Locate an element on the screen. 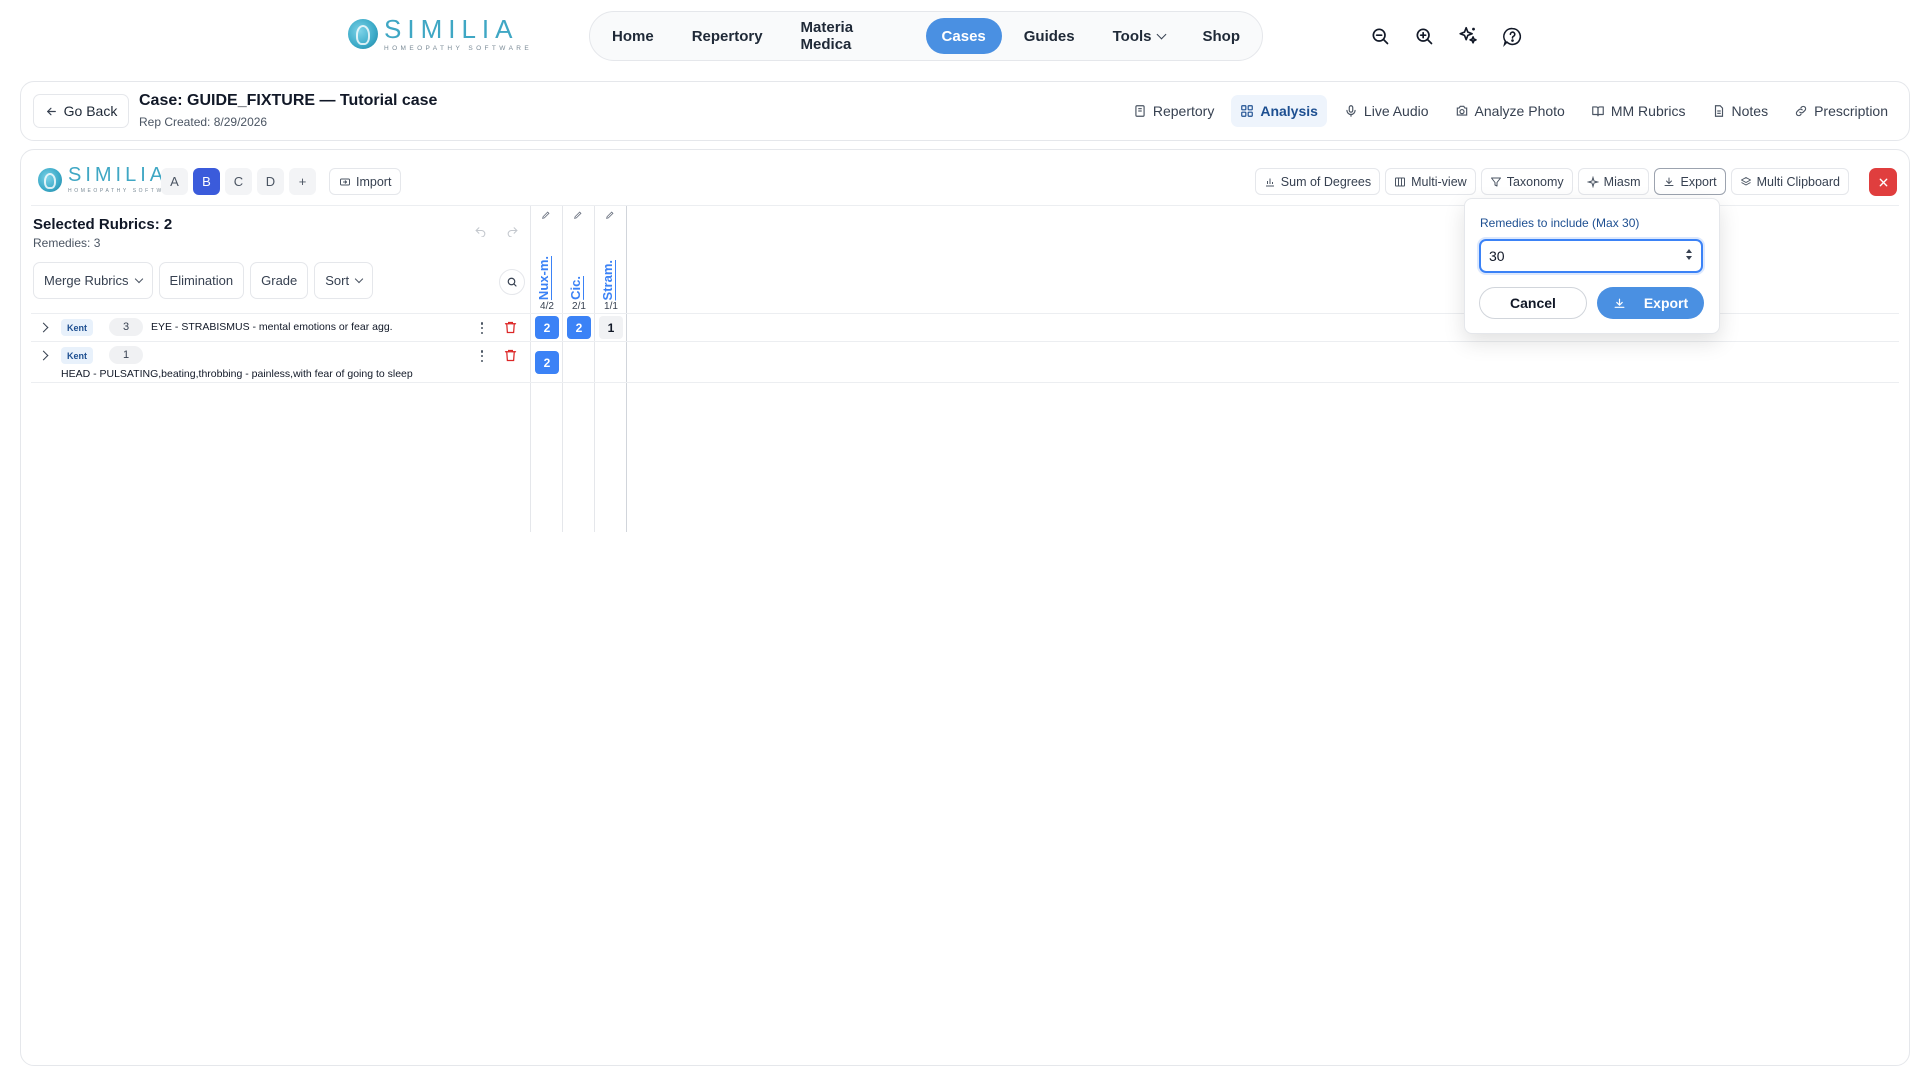 The height and width of the screenshot is (1080, 1920). tab-notes: Notes is located at coordinates (1740, 111).